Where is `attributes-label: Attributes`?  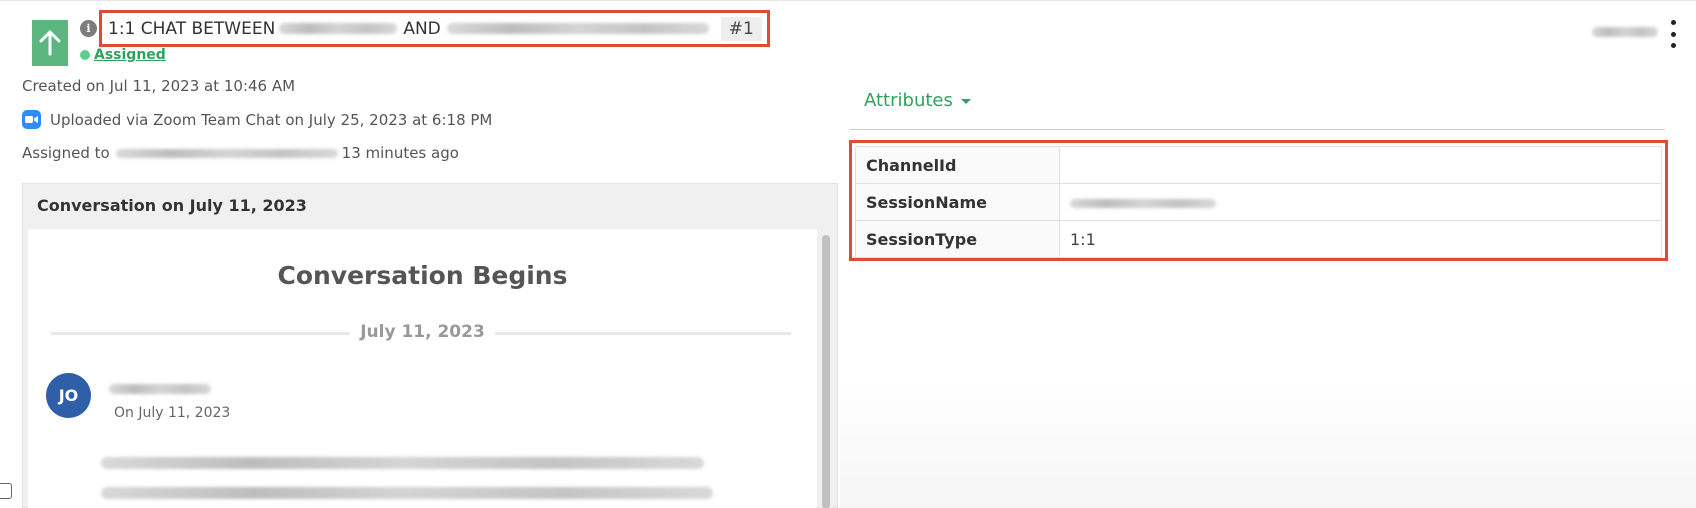
attributes-label: Attributes is located at coordinates (908, 100).